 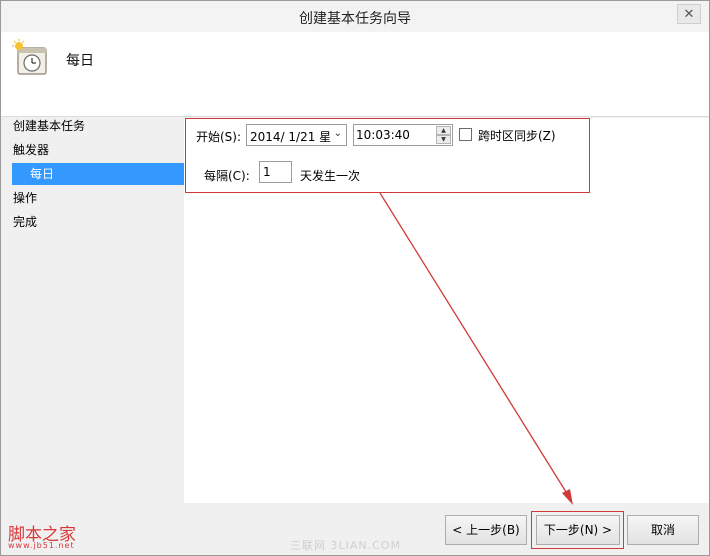 I want to click on title-bar: 创建基本任务向导 ✕, so click(x=355, y=16).